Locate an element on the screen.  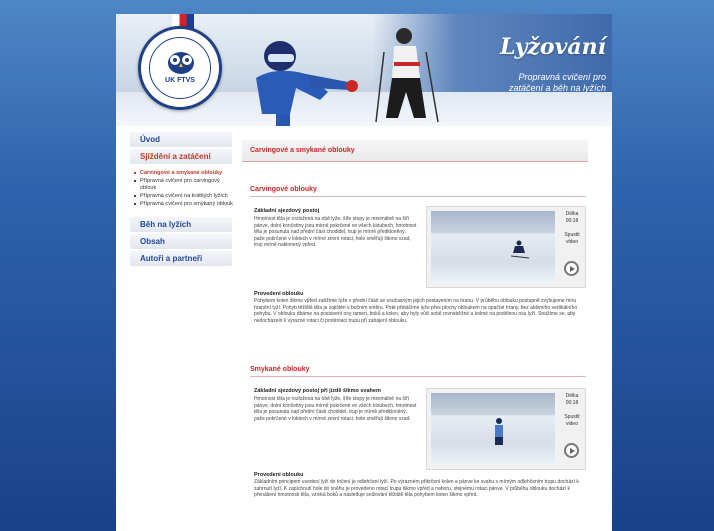
university-logo: UK FTVS is located at coordinates (180, 68).